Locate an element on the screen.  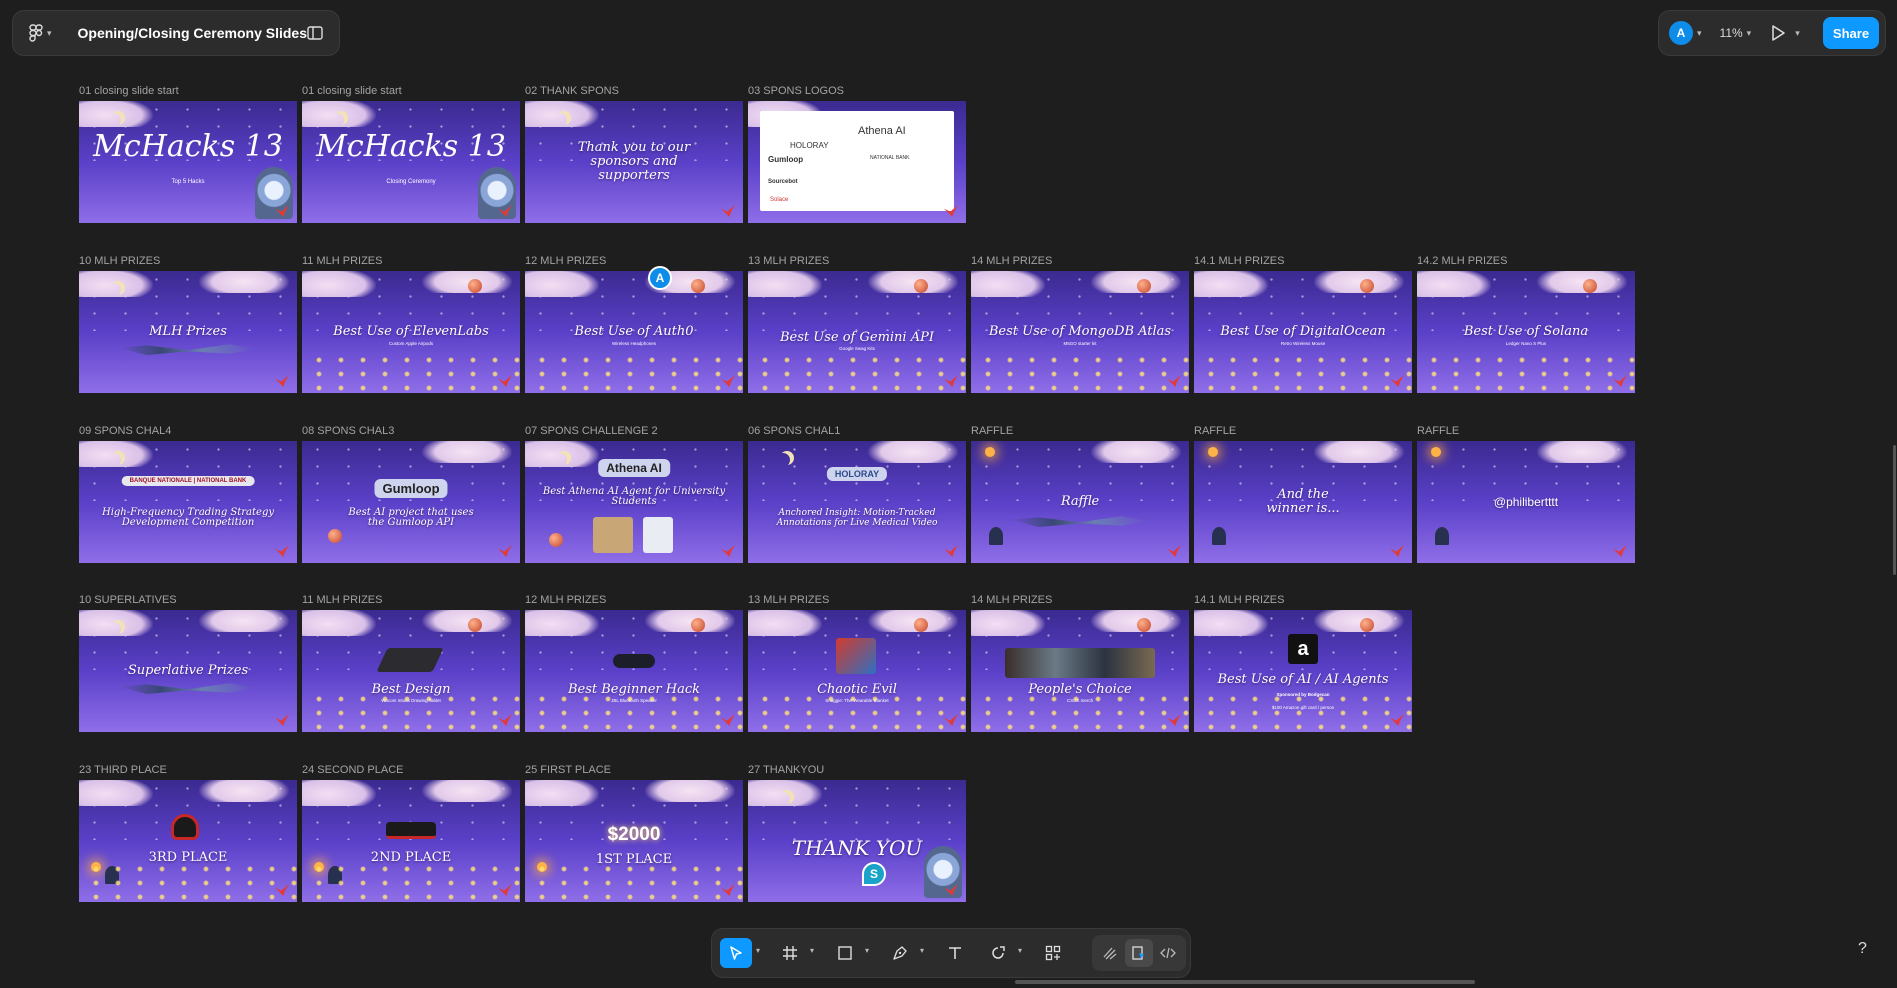
frame-label: 24 SECOND PLACE is located at coordinates (352, 770).